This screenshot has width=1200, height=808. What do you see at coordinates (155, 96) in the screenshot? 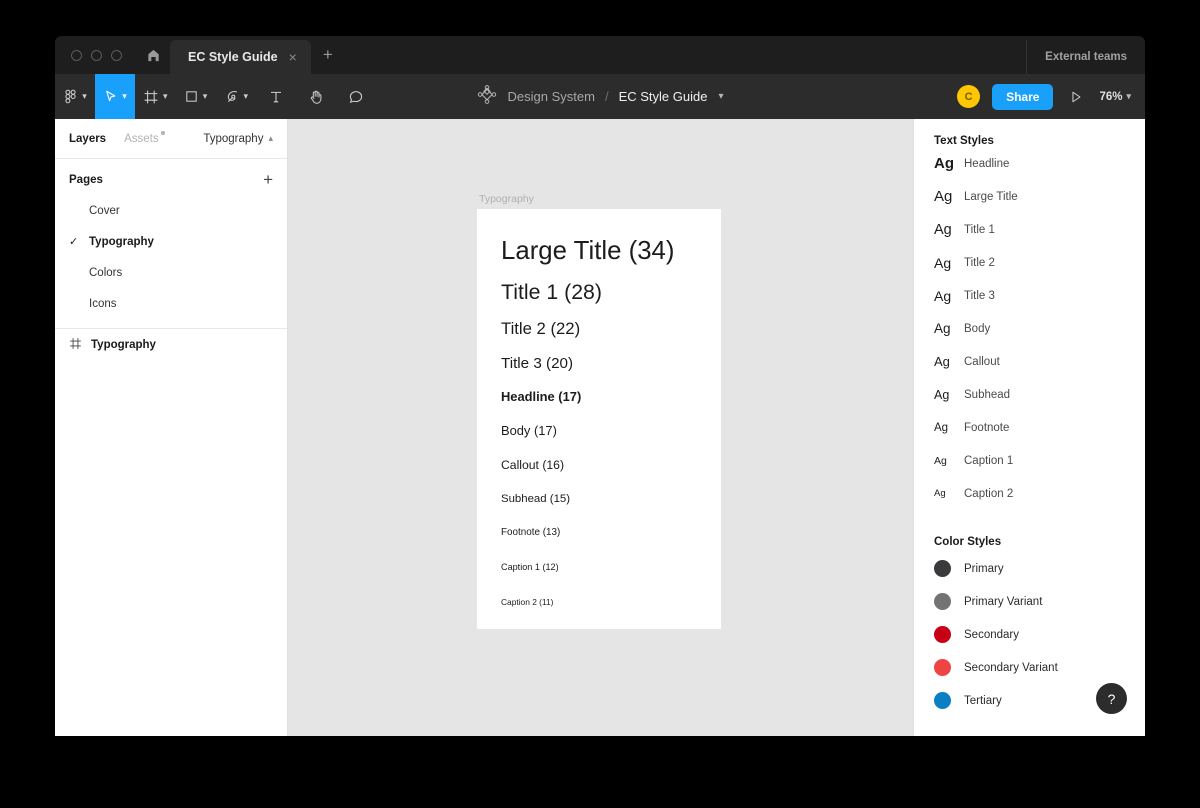
I see `frame-tool-button: ▾` at bounding box center [155, 96].